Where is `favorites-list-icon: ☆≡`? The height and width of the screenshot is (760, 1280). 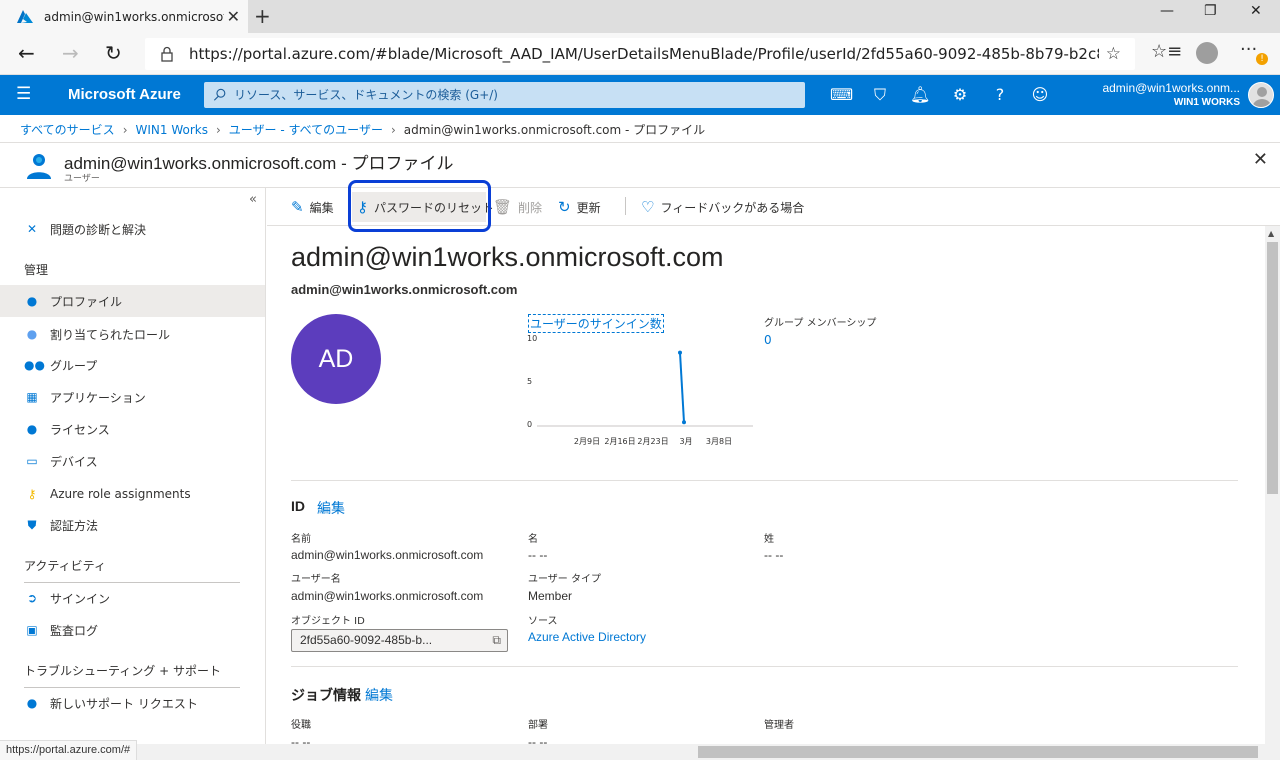 favorites-list-icon: ☆≡ is located at coordinates (1166, 51).